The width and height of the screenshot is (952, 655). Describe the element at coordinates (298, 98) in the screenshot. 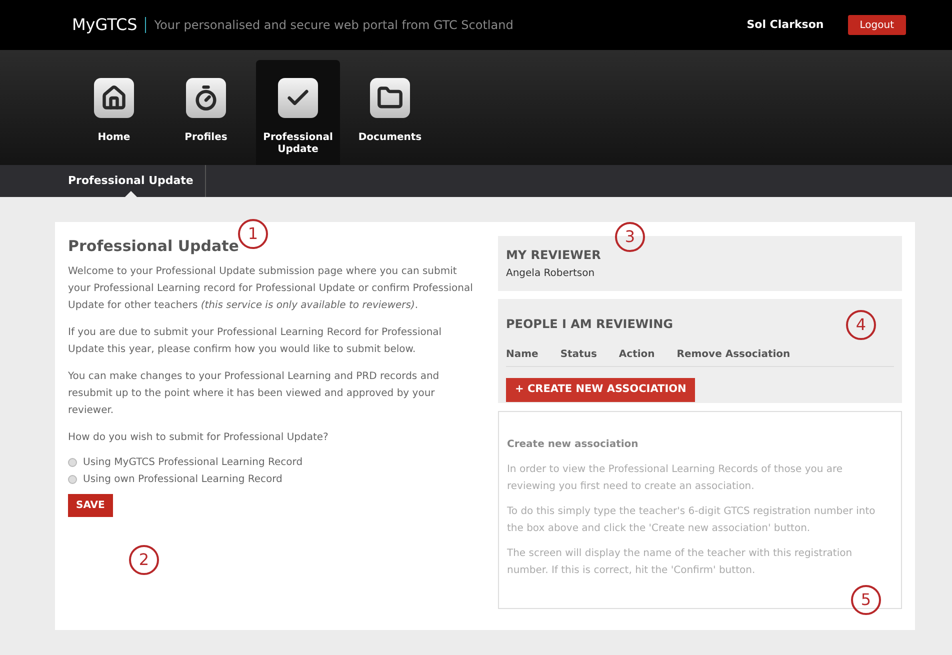

I see `checkmark-icon` at that location.